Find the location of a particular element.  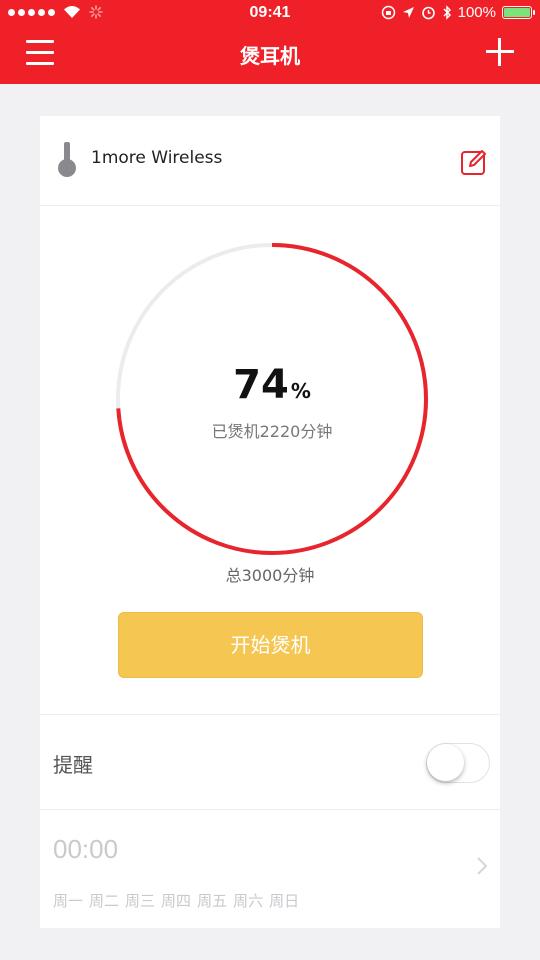

start-burn-in-button: 开始煲机 is located at coordinates (270, 645).